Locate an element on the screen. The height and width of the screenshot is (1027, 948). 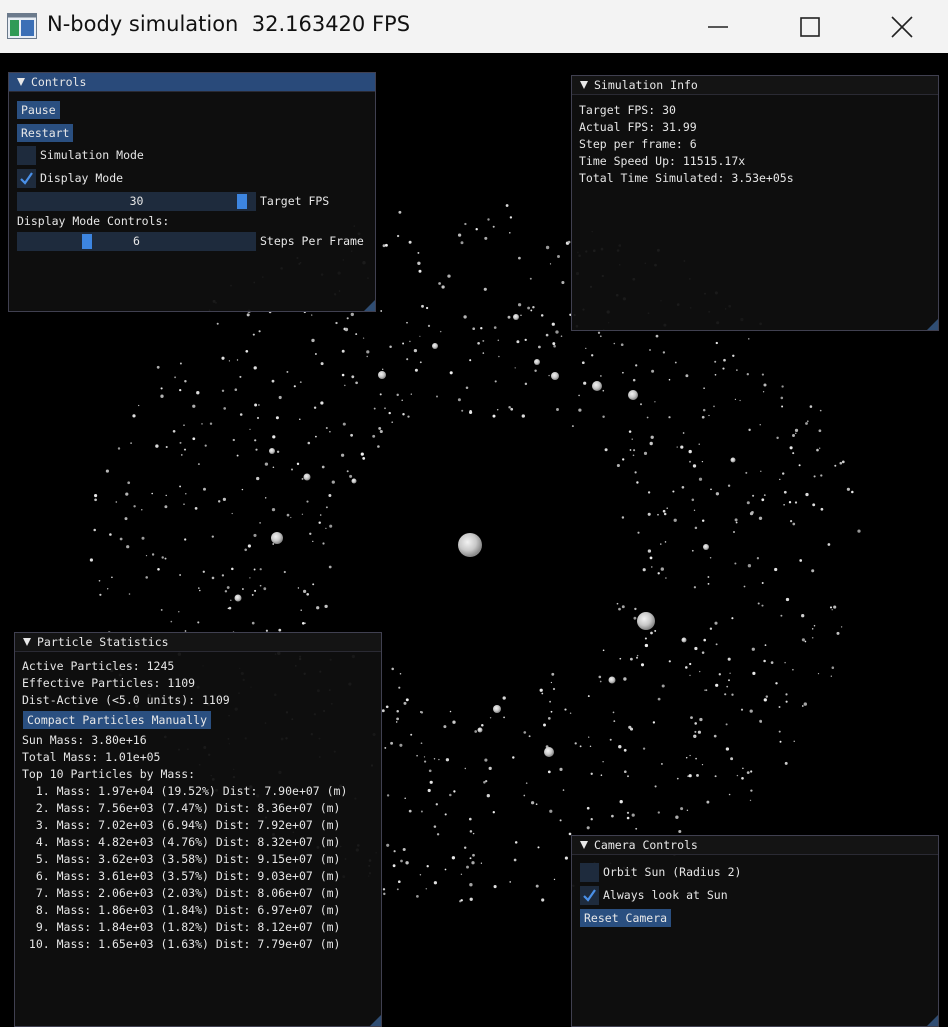
compact-particles-button: Compact Particles Manually is located at coordinates (117, 720).